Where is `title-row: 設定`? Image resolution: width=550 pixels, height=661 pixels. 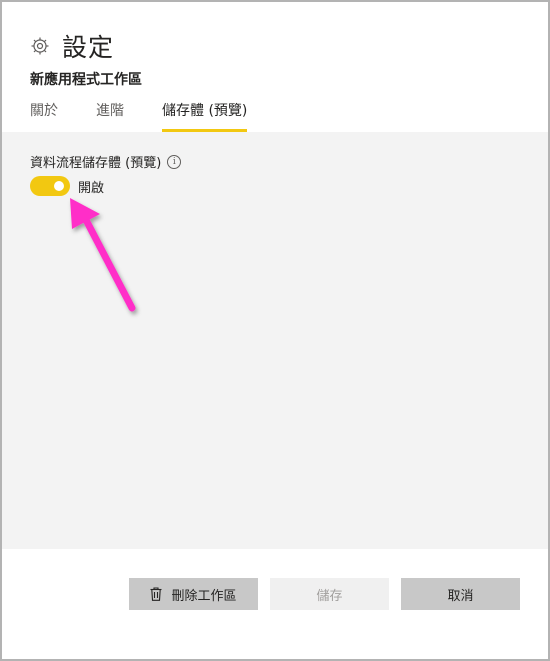 title-row: 設定 is located at coordinates (72, 46).